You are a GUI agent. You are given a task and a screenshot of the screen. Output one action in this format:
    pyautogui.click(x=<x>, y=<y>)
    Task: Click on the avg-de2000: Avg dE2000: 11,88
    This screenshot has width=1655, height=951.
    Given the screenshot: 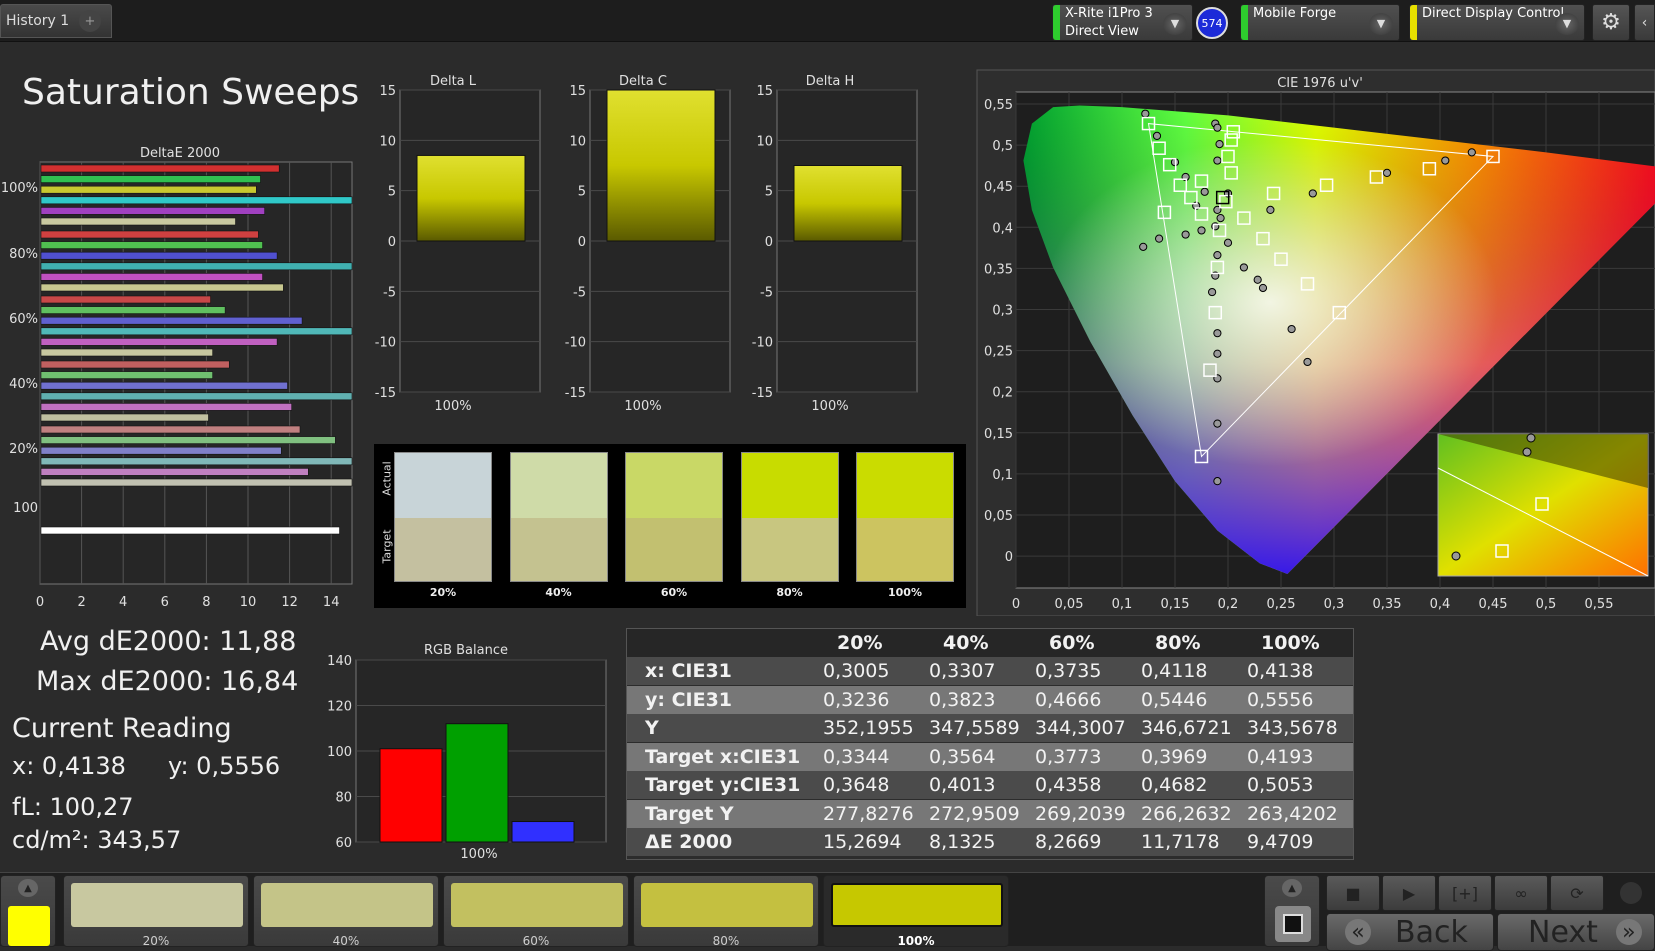 What is the action you would take?
    pyautogui.click(x=168, y=641)
    